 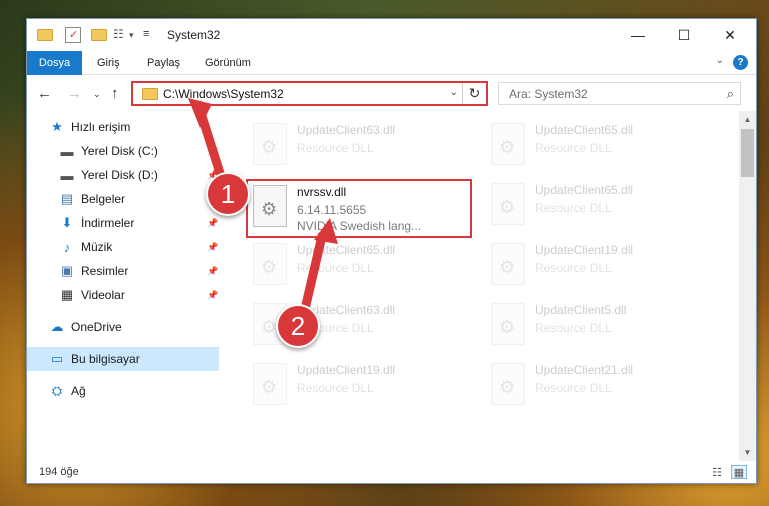 I want to click on sidebar-item-label: Hızlı erişim, so click(x=101, y=127).